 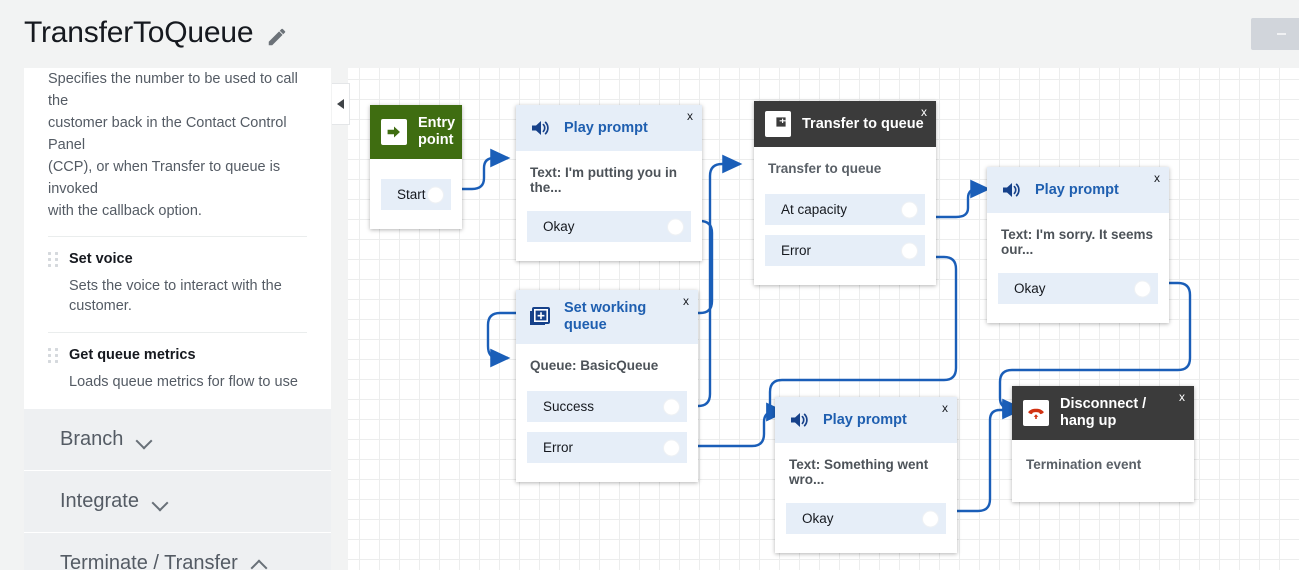 What do you see at coordinates (986, 456) in the screenshot?
I see `wire-prompt3-to-disconnect` at bounding box center [986, 456].